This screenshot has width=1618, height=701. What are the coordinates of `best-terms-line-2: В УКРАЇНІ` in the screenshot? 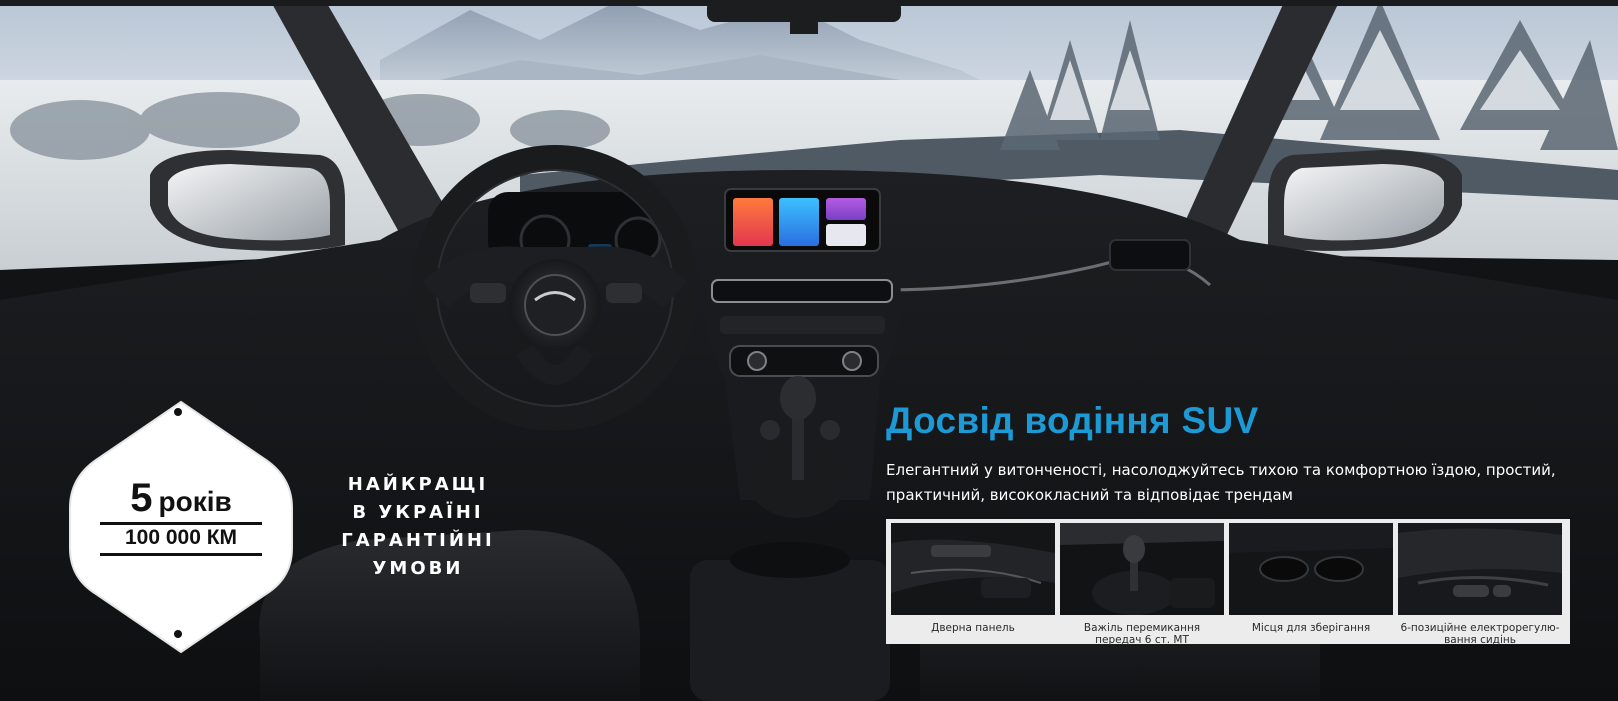 It's located at (418, 512).